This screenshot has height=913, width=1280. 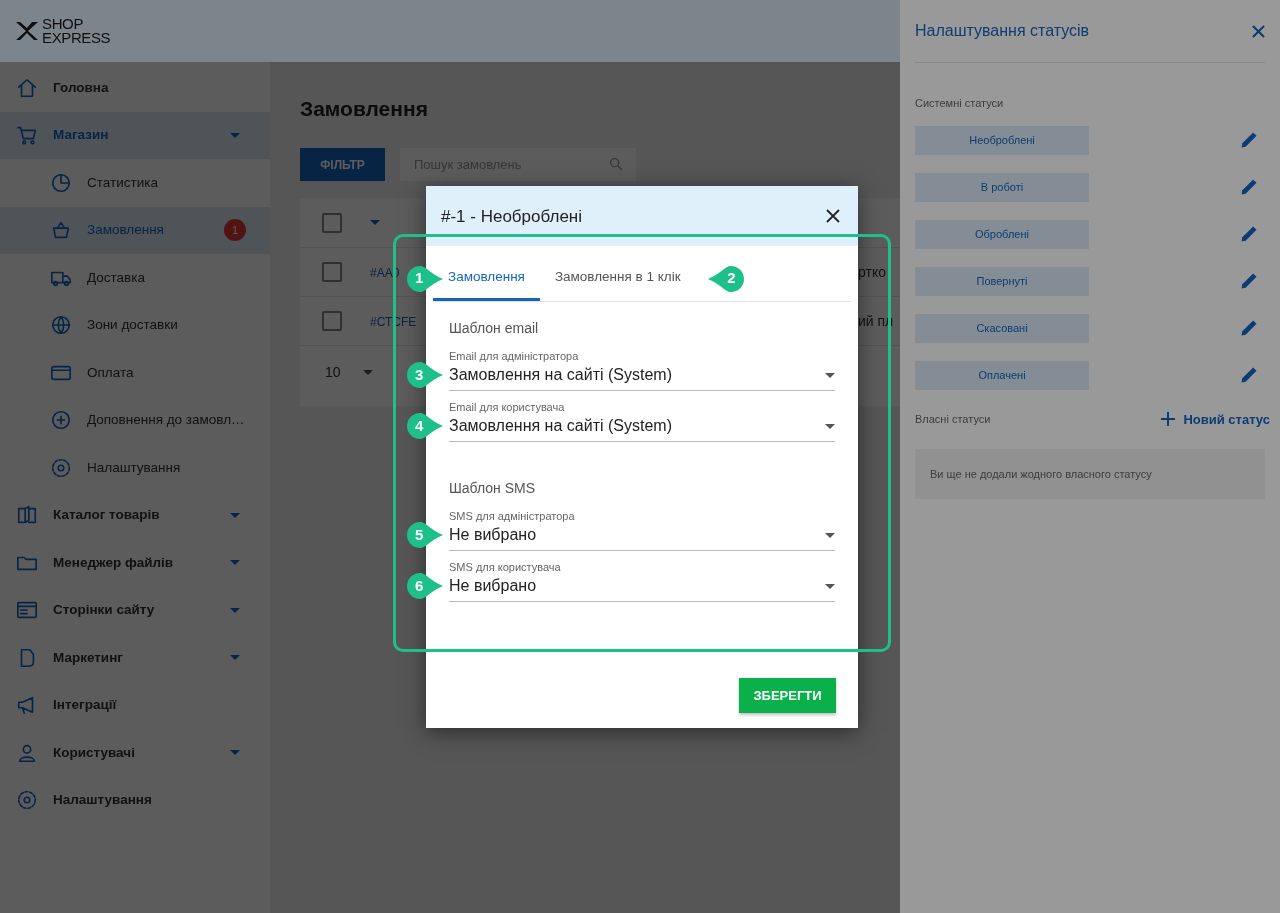 What do you see at coordinates (833, 216) in the screenshot?
I see `close-icon` at bounding box center [833, 216].